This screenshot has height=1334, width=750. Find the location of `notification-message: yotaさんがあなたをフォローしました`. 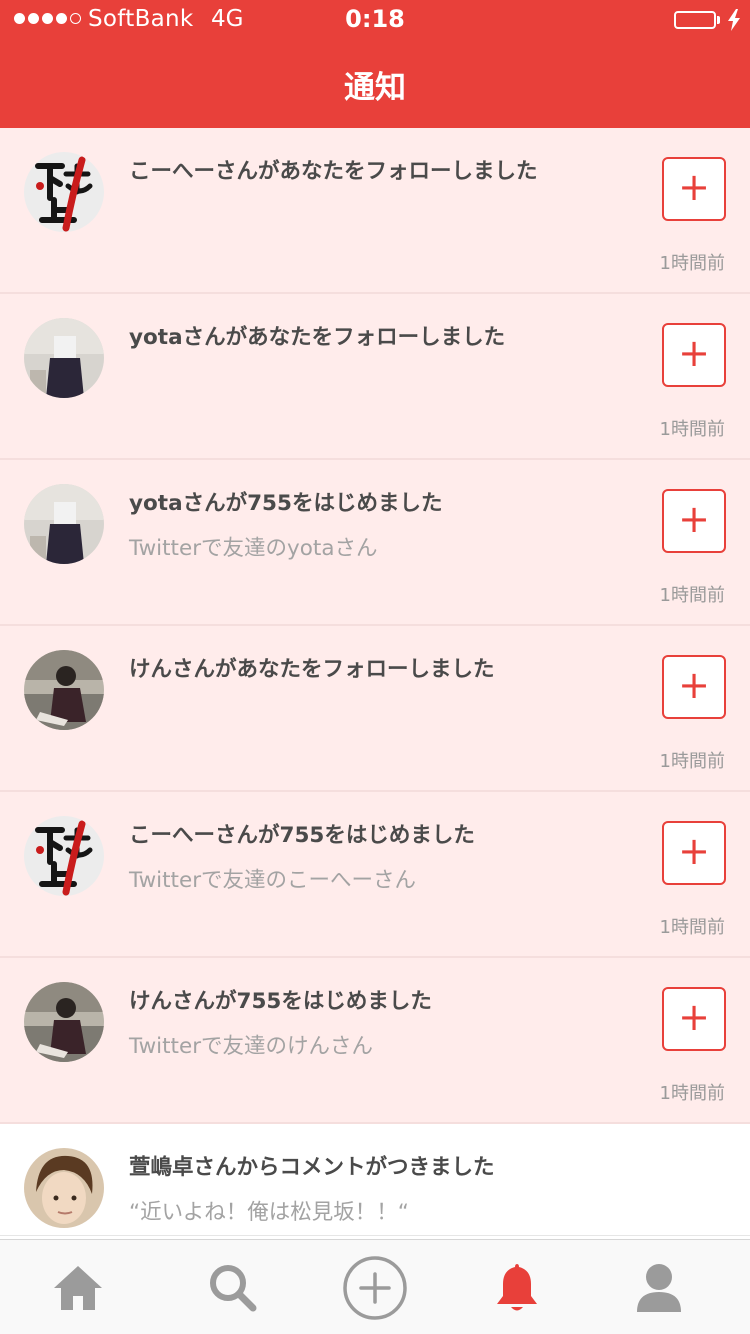

notification-message: yotaさんがあなたをフォローしました is located at coordinates (317, 337).